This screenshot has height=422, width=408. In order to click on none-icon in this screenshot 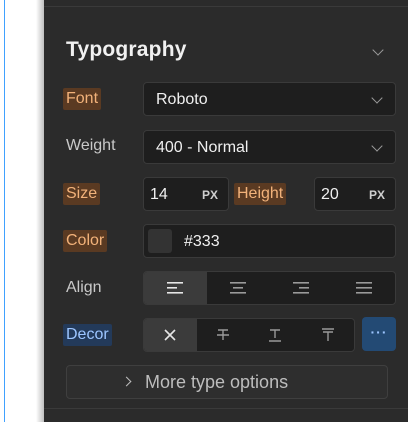, I will do `click(170, 335)`.